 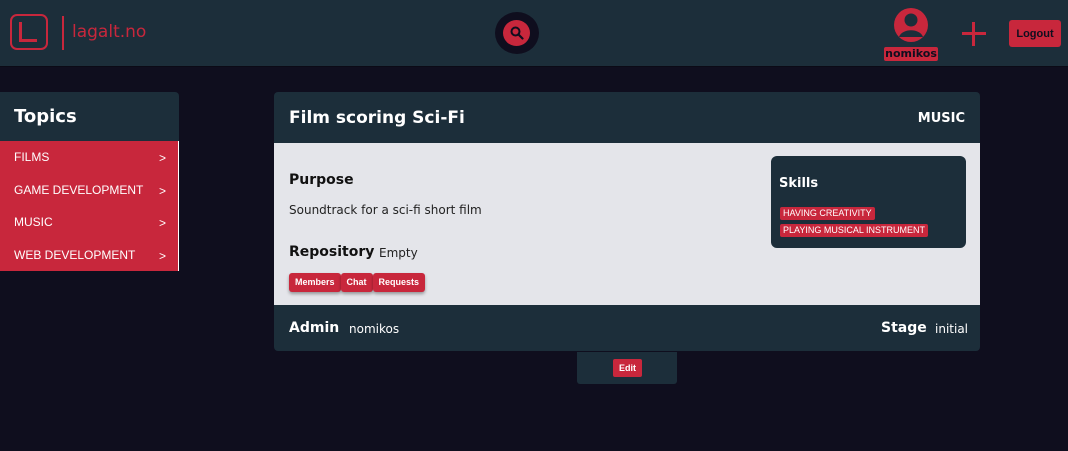 I want to click on purpose-label: Purpose, so click(x=321, y=180).